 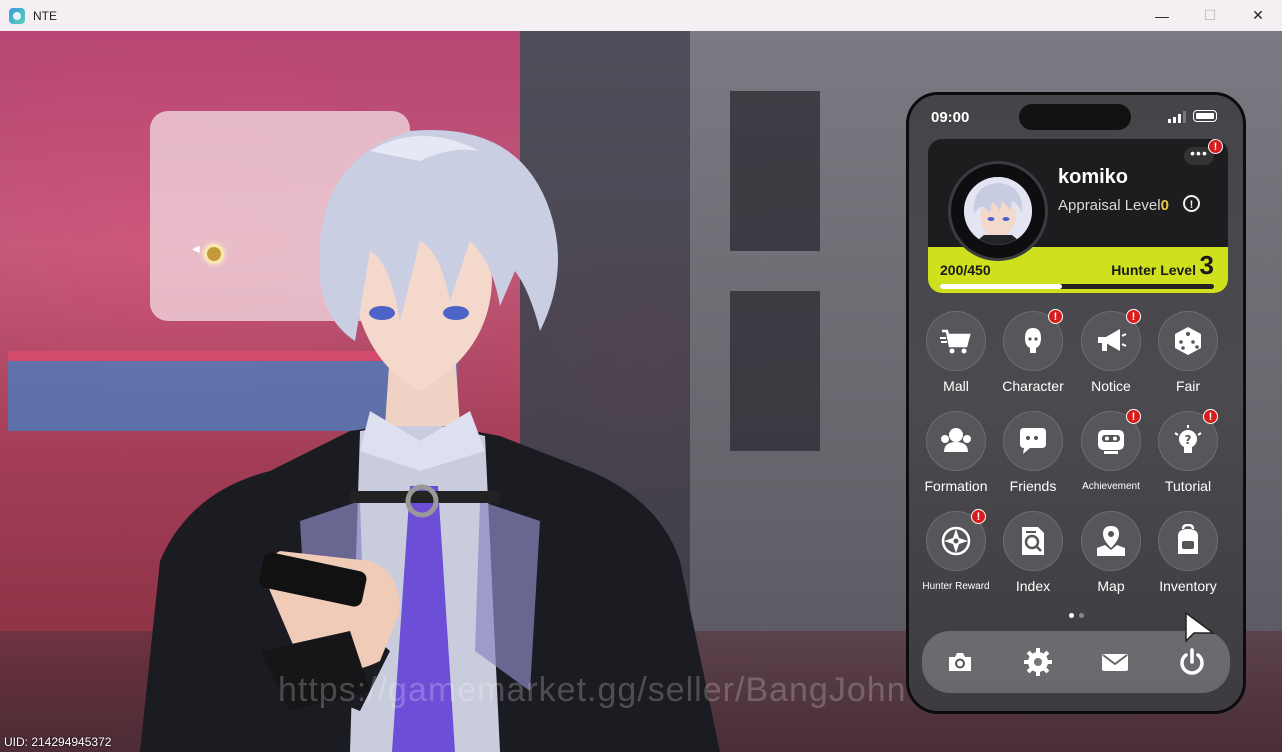 I want to click on app-label: Character, so click(x=1033, y=386).